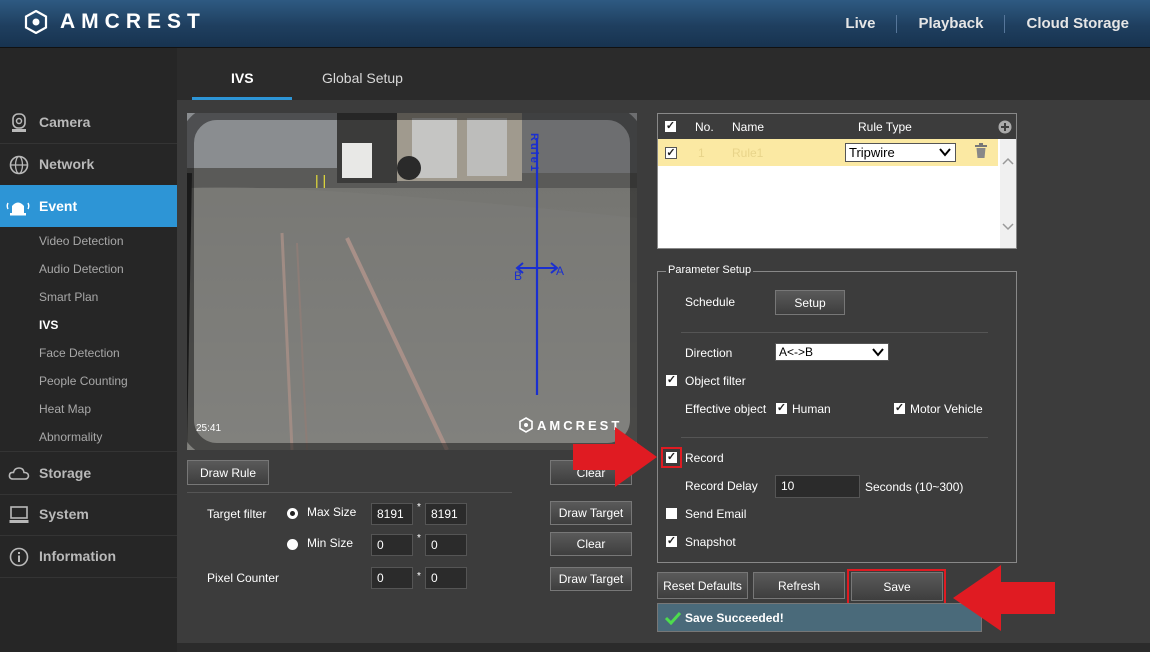  What do you see at coordinates (721, 486) in the screenshot?
I see `record-delay-label: Record Delay` at bounding box center [721, 486].